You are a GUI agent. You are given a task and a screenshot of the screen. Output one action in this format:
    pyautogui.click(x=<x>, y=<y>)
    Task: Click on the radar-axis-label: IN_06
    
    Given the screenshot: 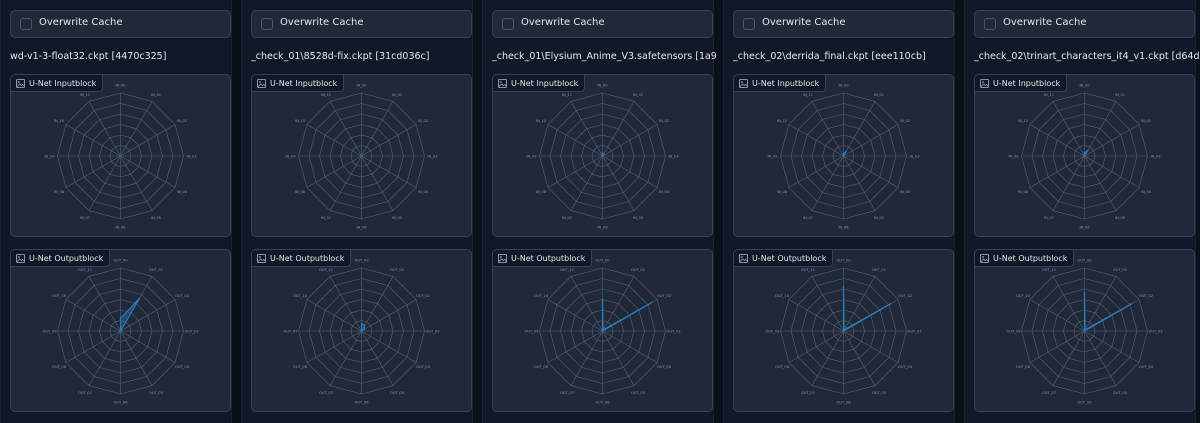 What is the action you would take?
    pyautogui.click(x=1084, y=228)
    